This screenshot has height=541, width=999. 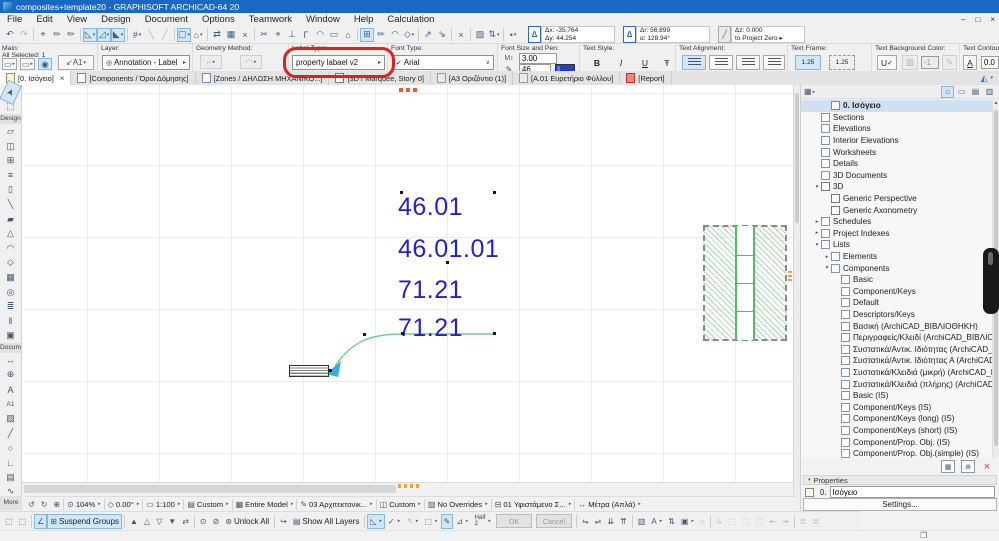 What do you see at coordinates (10, 190) in the screenshot?
I see `column-tool: ▯` at bounding box center [10, 190].